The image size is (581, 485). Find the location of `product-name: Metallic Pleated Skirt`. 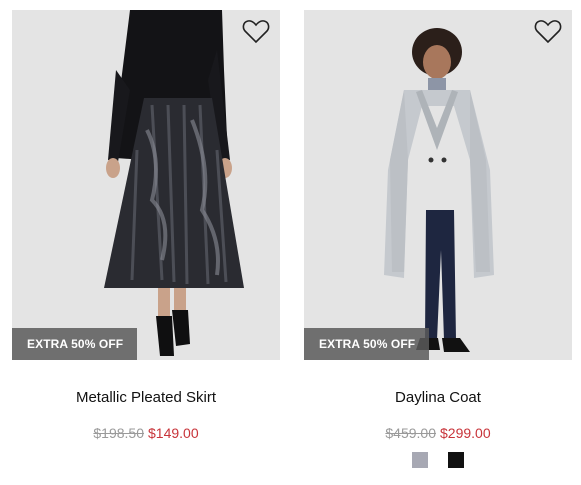

product-name: Metallic Pleated Skirt is located at coordinates (146, 397).